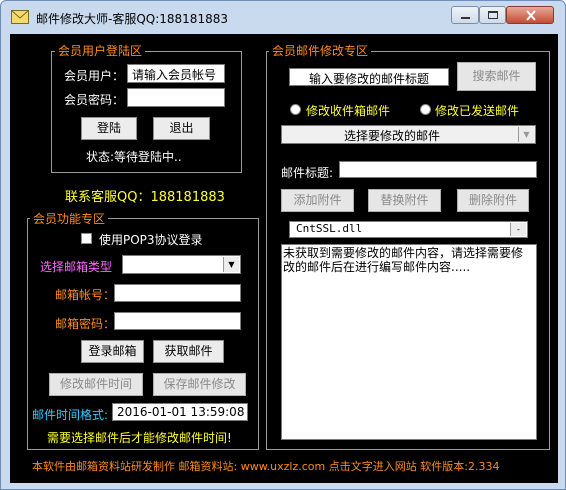 Image resolution: width=566 pixels, height=490 pixels. Describe the element at coordinates (134, 157) in the screenshot. I see `login-status: 状态:等待登陆中..` at that location.